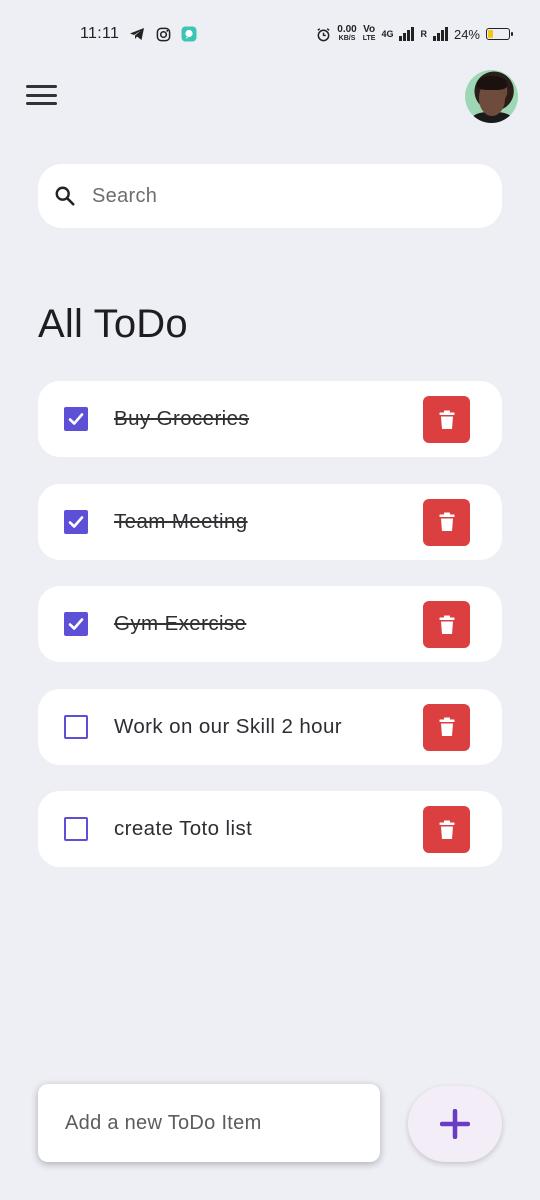  I want to click on search-bar, so click(270, 196).